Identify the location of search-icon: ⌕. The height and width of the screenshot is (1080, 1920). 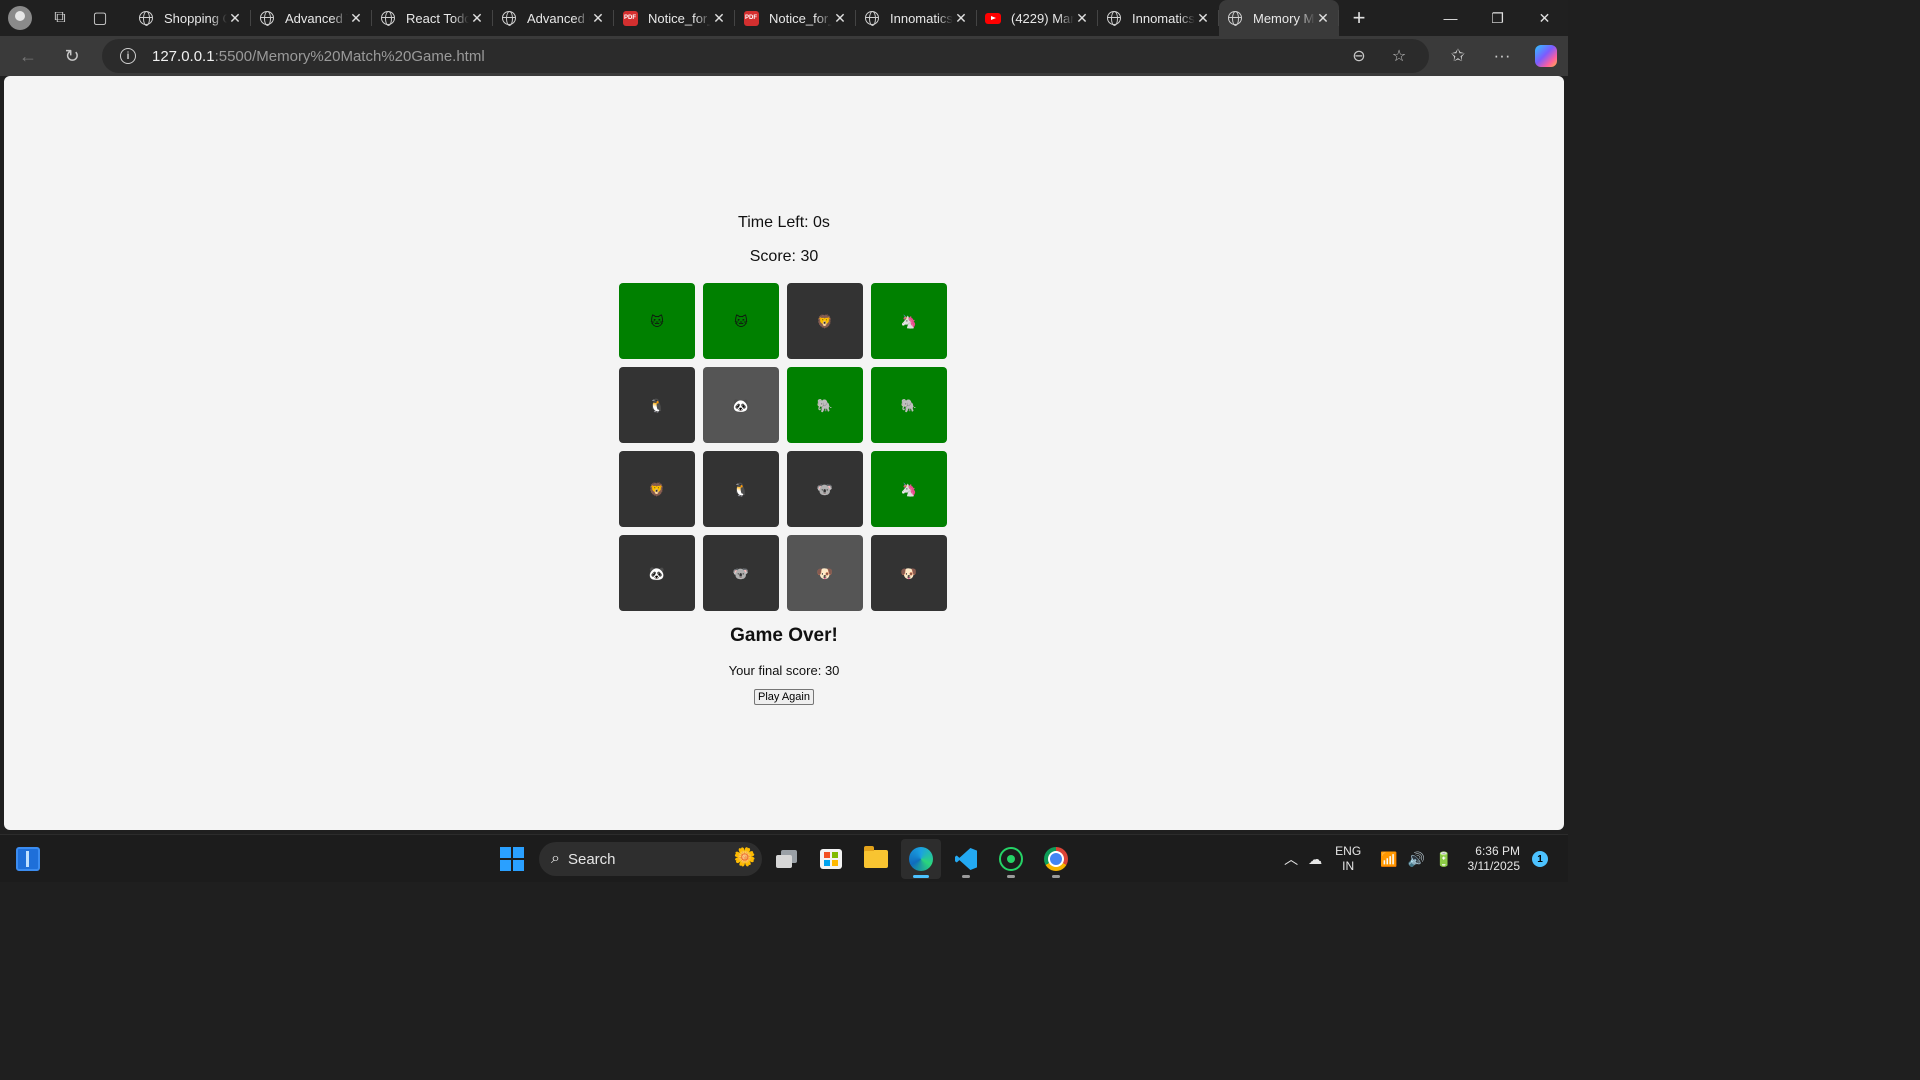
(555, 858).